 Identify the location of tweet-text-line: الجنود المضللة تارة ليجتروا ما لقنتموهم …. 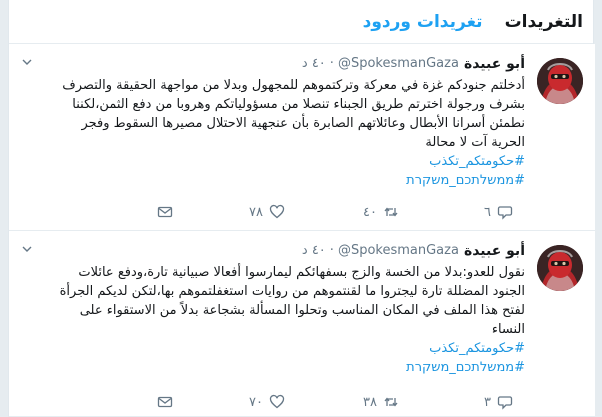
(292, 291).